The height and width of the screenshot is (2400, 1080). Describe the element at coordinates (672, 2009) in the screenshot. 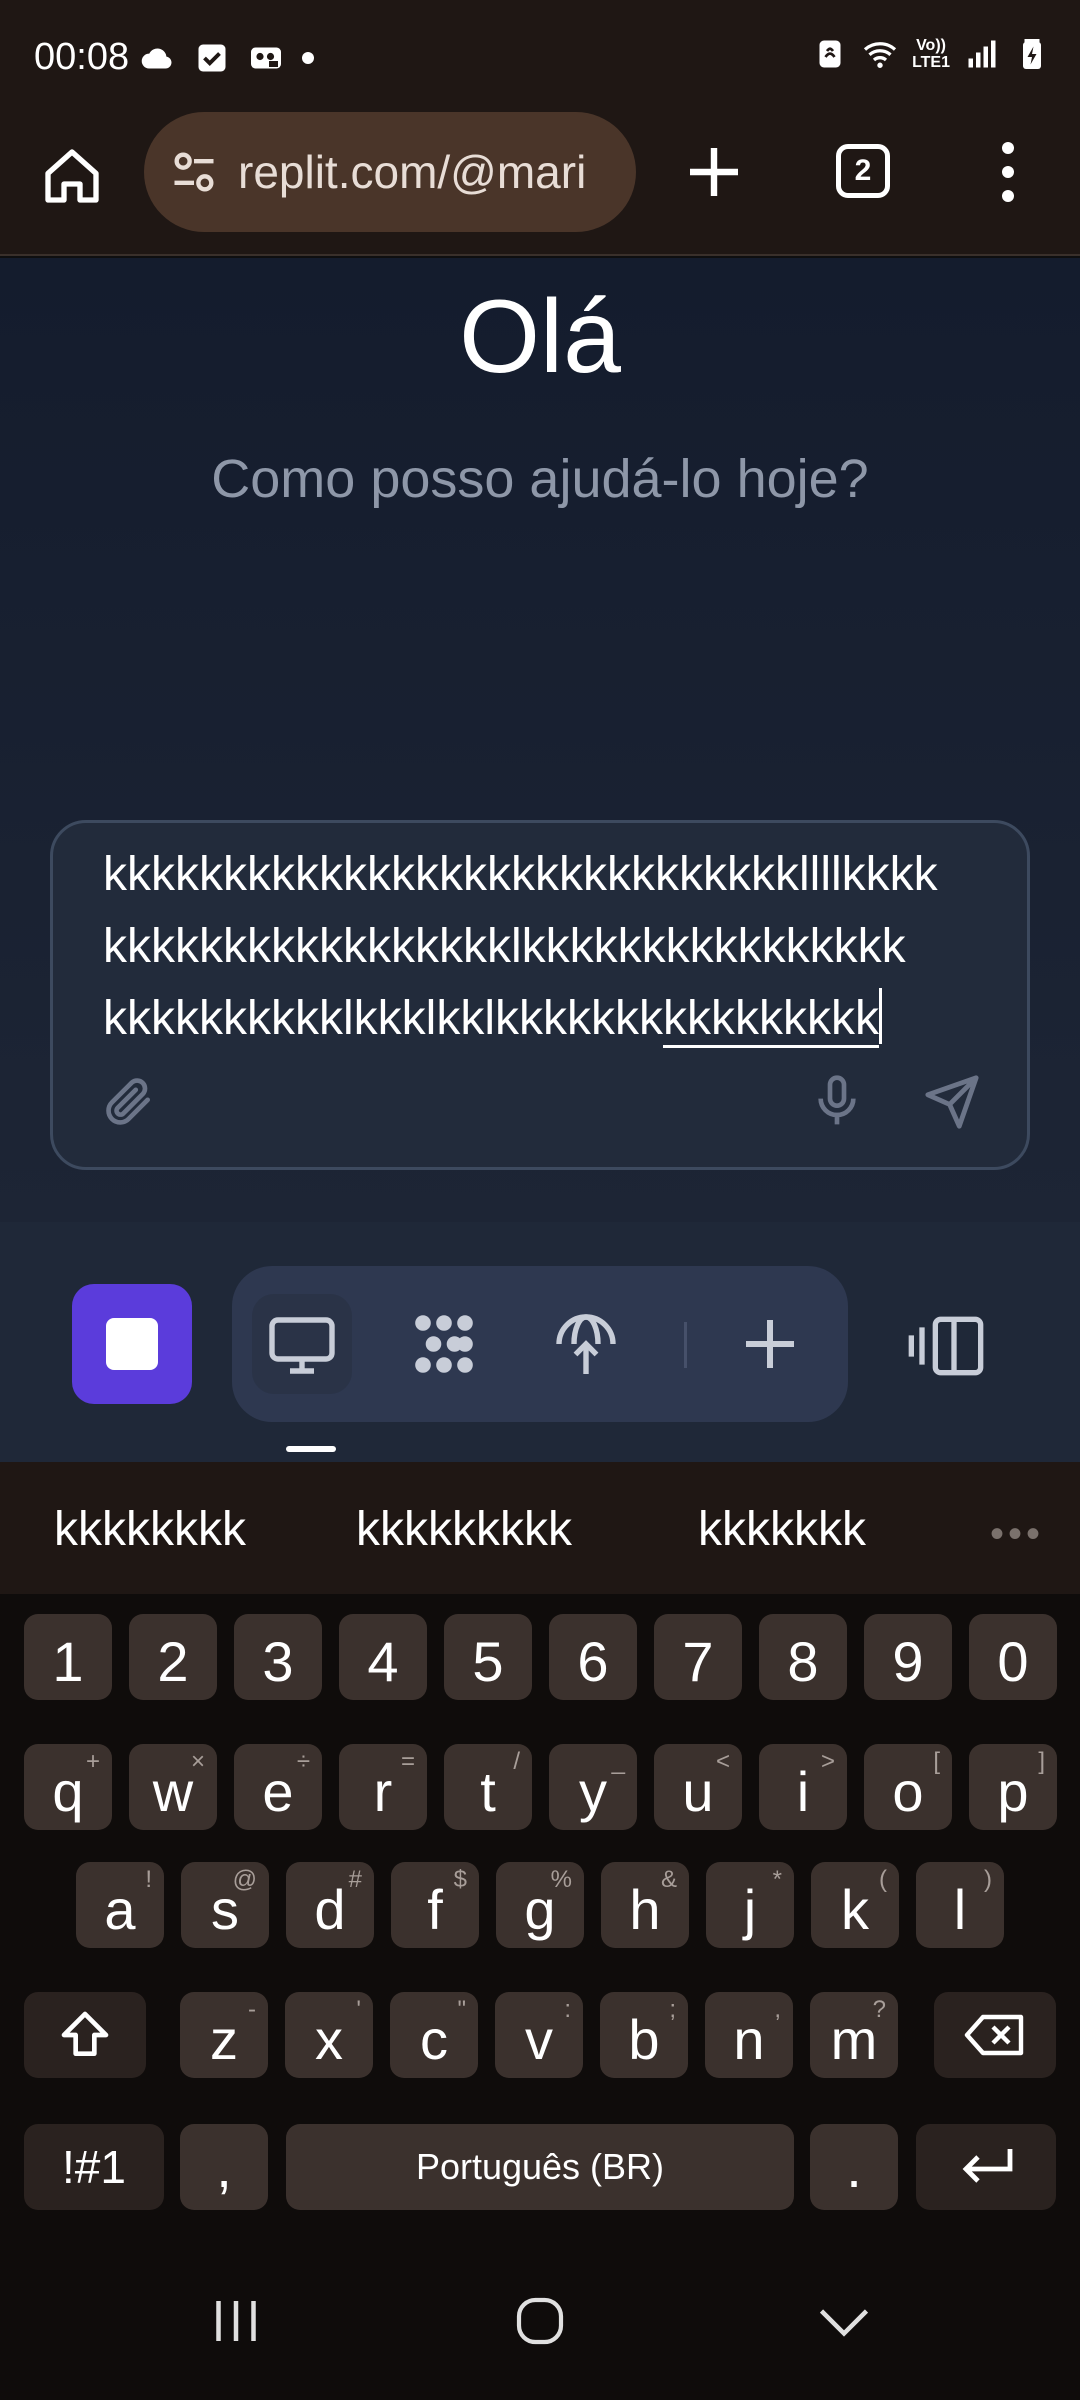

I see `key-b-secondary: ;` at that location.